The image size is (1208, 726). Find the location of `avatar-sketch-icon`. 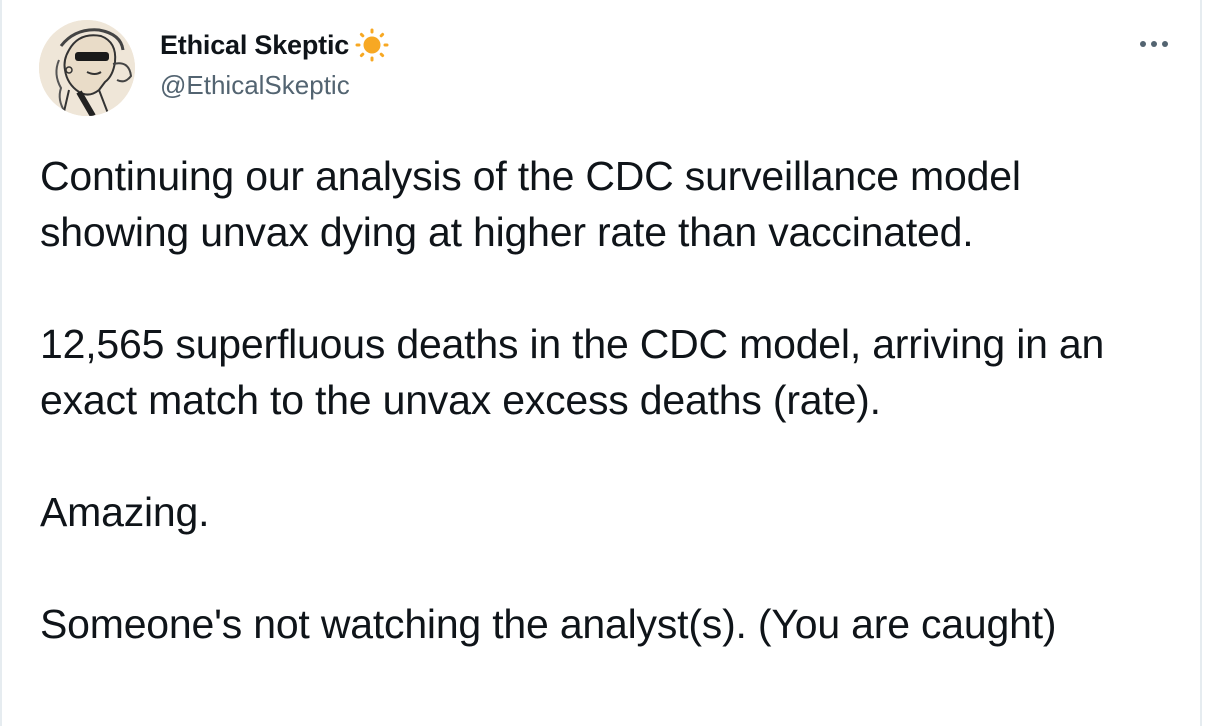

avatar-sketch-icon is located at coordinates (87, 68).